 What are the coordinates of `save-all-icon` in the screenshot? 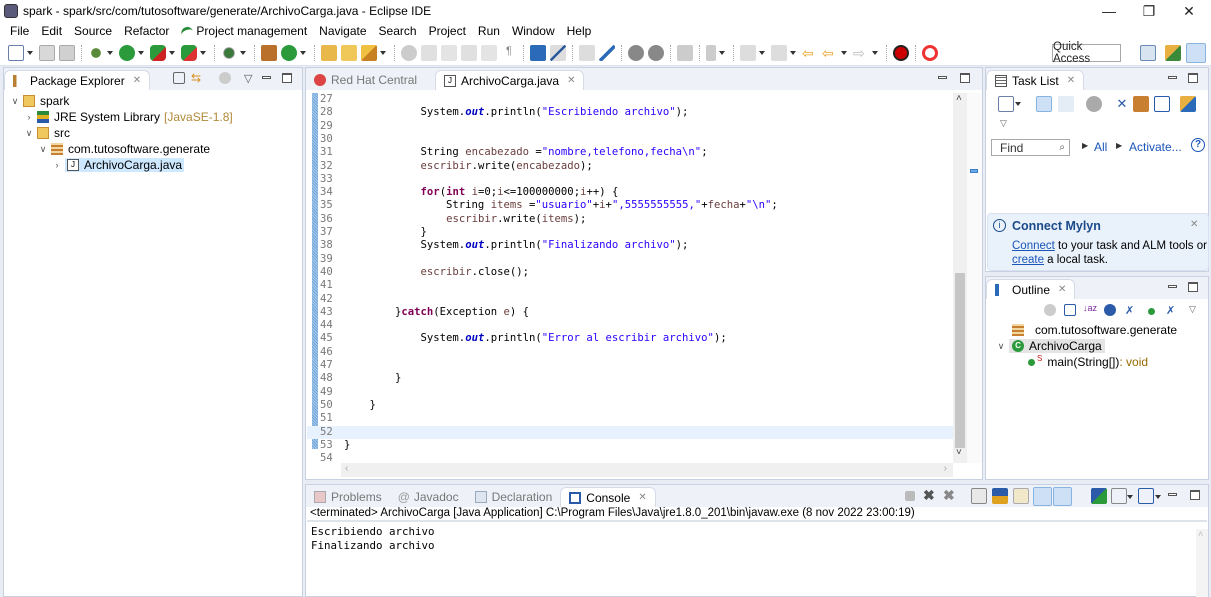 It's located at (67, 52).